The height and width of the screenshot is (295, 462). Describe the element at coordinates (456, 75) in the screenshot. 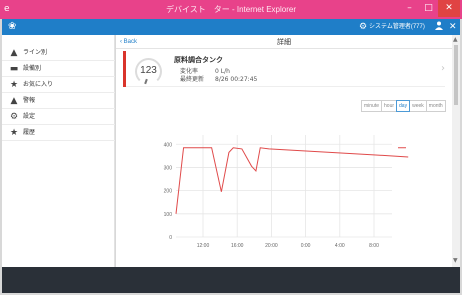

I see `scroll-thumb` at that location.